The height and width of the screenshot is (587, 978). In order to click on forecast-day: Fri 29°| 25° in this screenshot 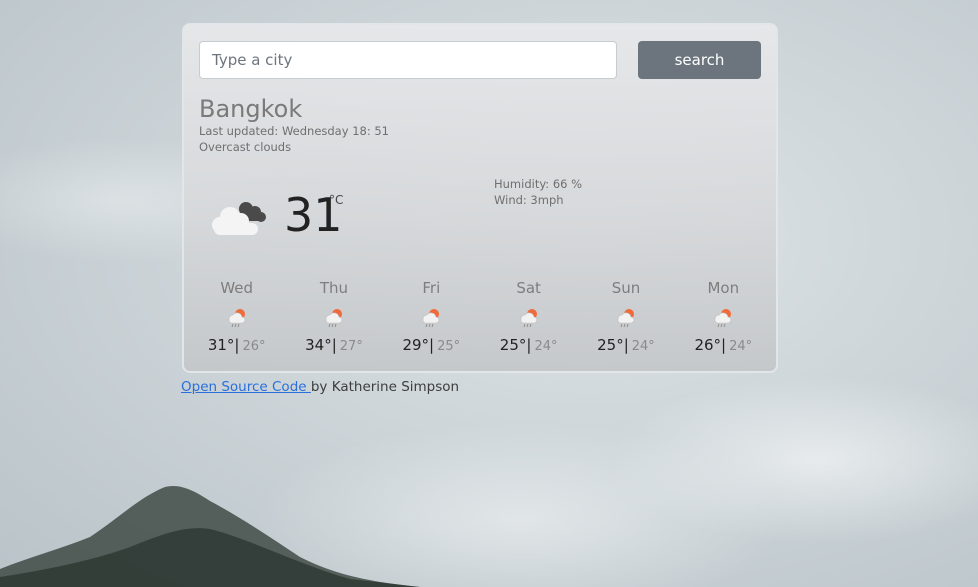, I will do `click(431, 317)`.